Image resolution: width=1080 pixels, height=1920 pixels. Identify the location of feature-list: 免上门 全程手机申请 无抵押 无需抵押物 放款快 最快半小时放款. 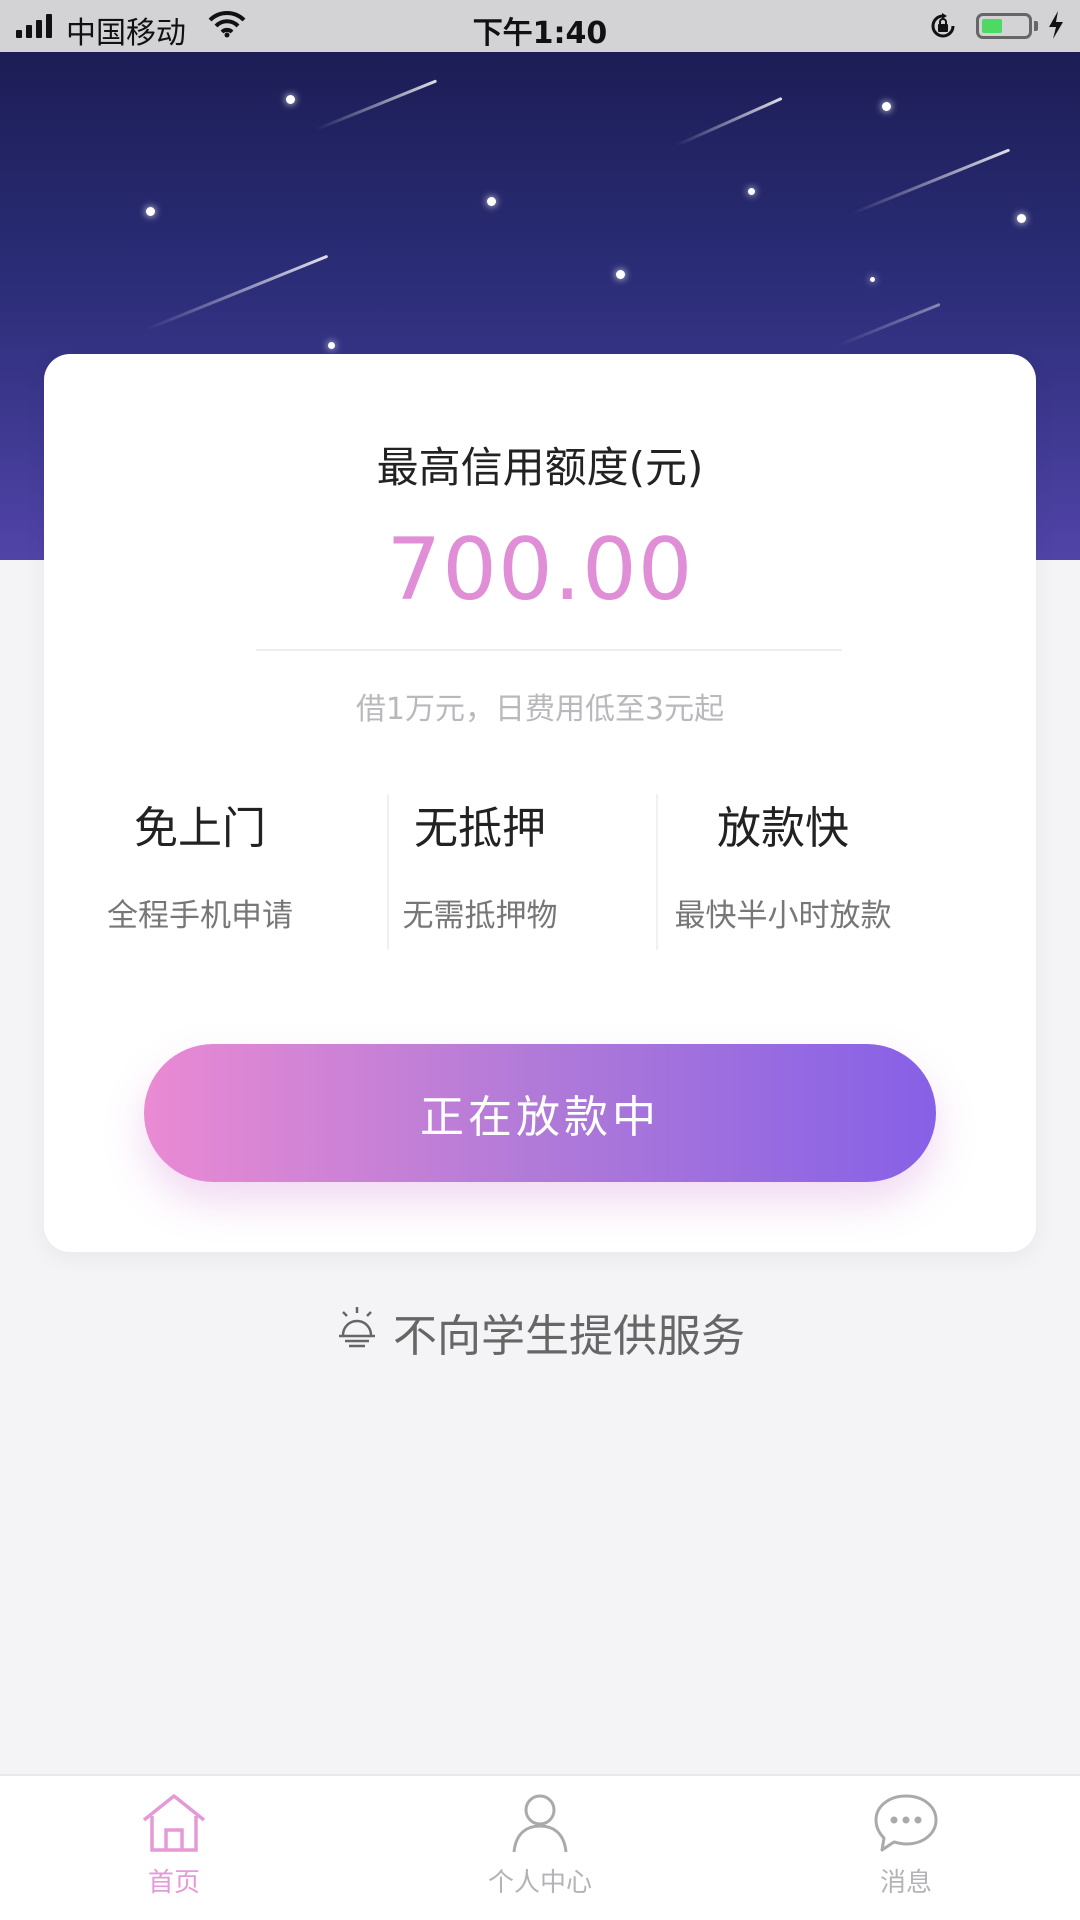
(540, 867).